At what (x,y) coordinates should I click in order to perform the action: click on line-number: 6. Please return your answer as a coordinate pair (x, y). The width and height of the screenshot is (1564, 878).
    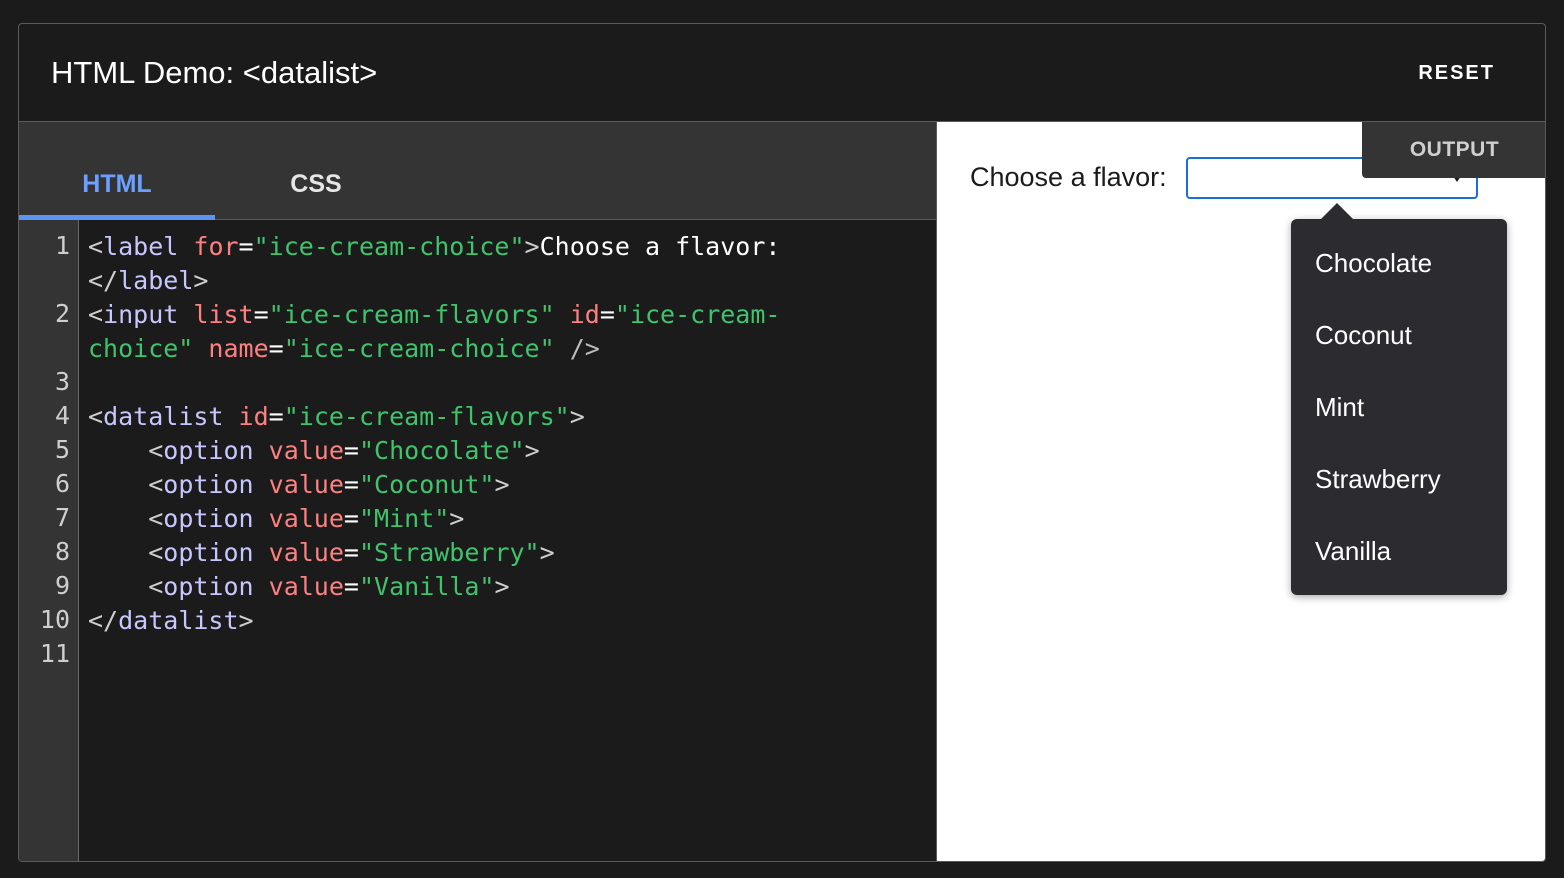
    Looking at the image, I should click on (62, 483).